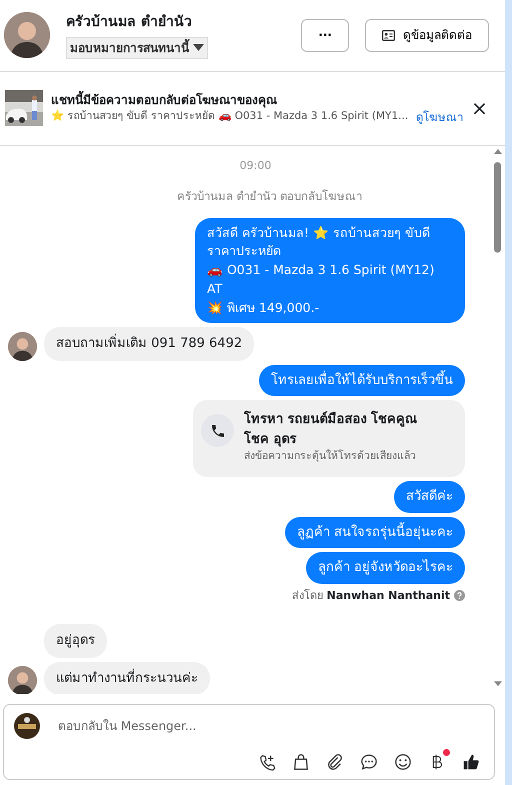  Describe the element at coordinates (440, 117) in the screenshot. I see `view-ad-link: ดูโฆษณา` at that location.